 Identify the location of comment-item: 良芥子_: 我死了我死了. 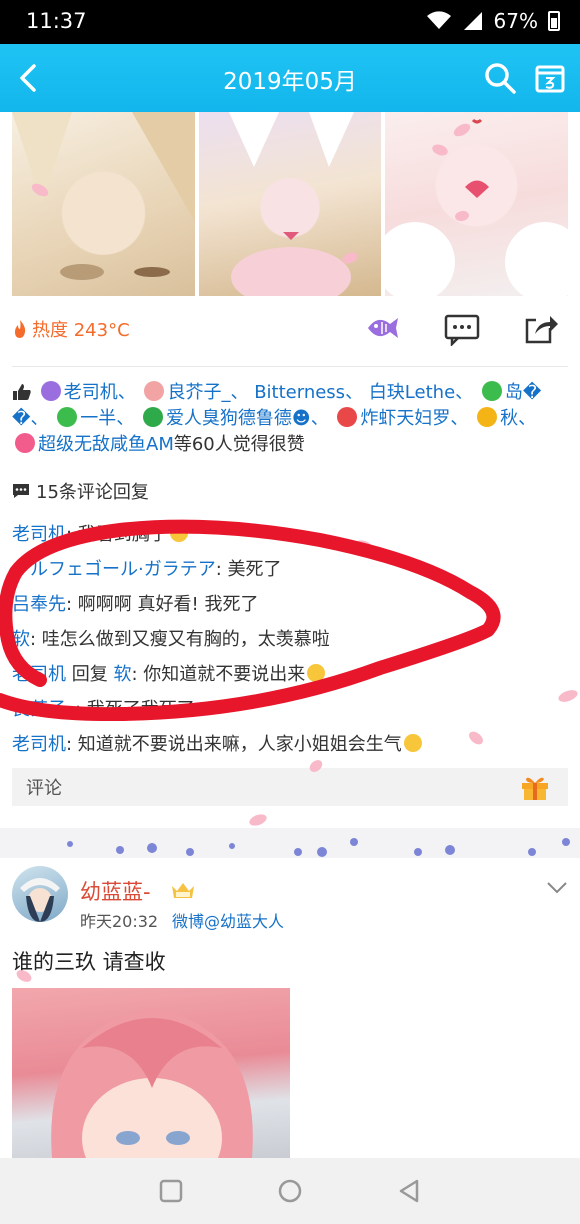
(290, 709).